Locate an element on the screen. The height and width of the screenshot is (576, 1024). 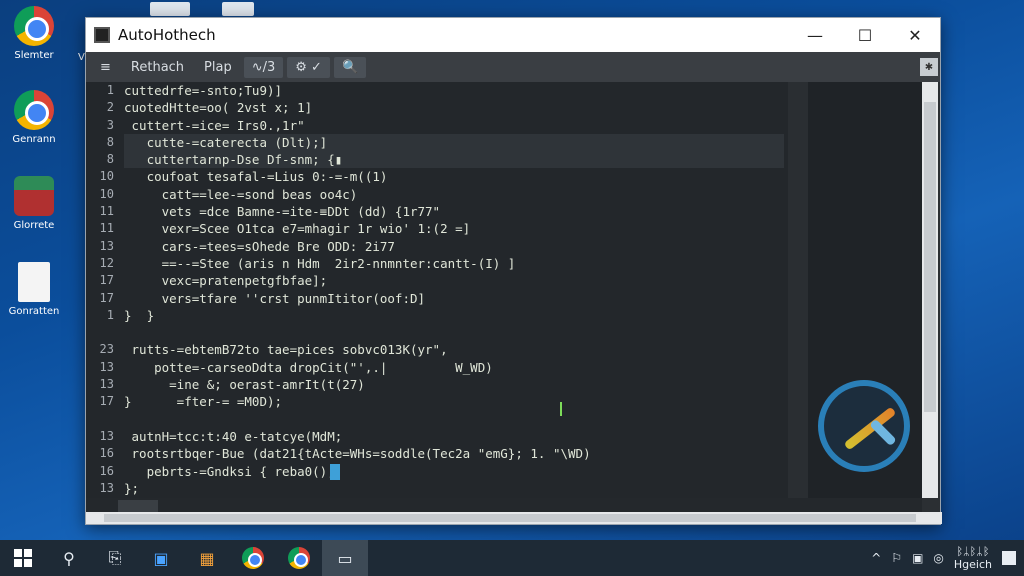
minimize-button: — is located at coordinates (815, 35).